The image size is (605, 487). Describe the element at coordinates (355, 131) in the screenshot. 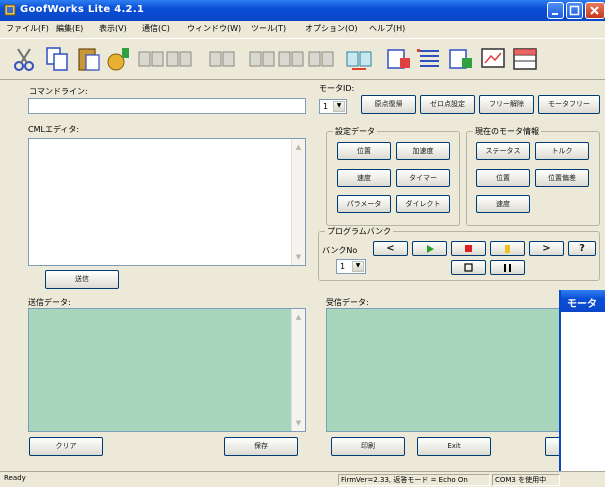

I see `settings-group-title: 設定データ` at that location.